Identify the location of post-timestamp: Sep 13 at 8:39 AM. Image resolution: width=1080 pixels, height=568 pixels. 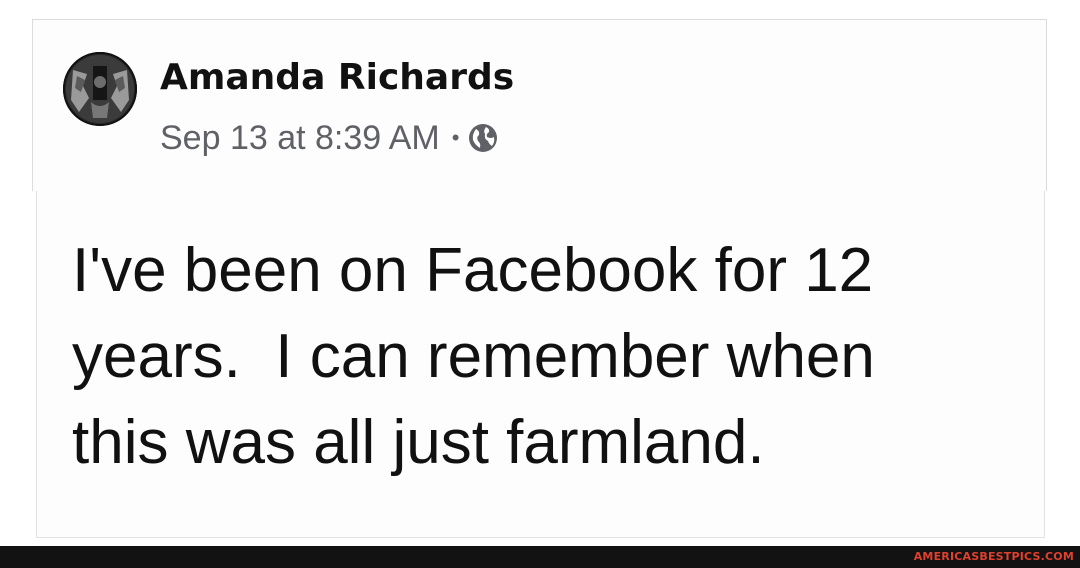
(300, 138).